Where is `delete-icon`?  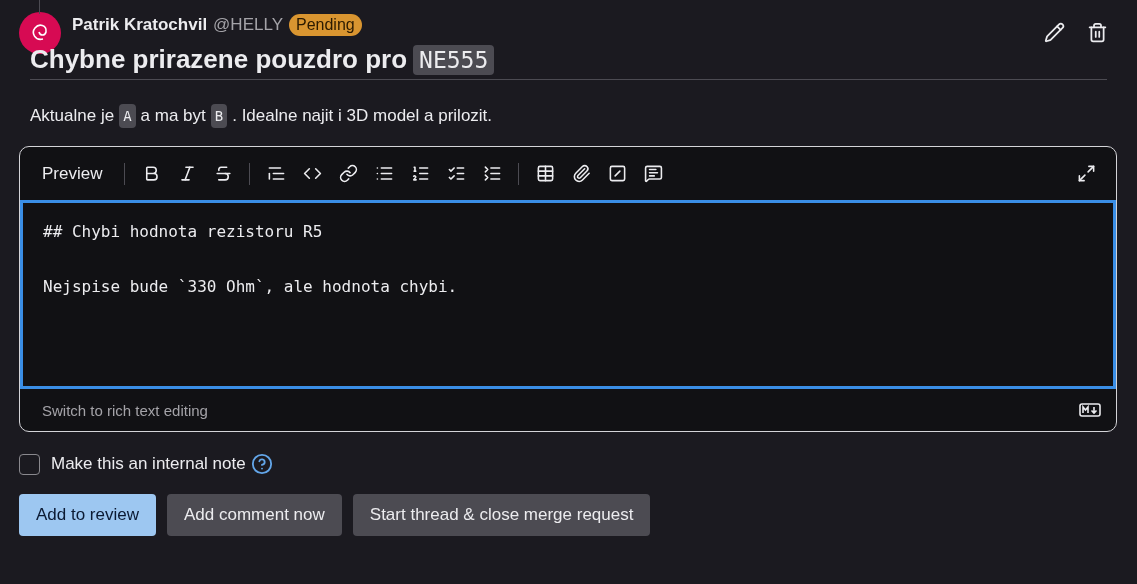
delete-icon is located at coordinates (1097, 32).